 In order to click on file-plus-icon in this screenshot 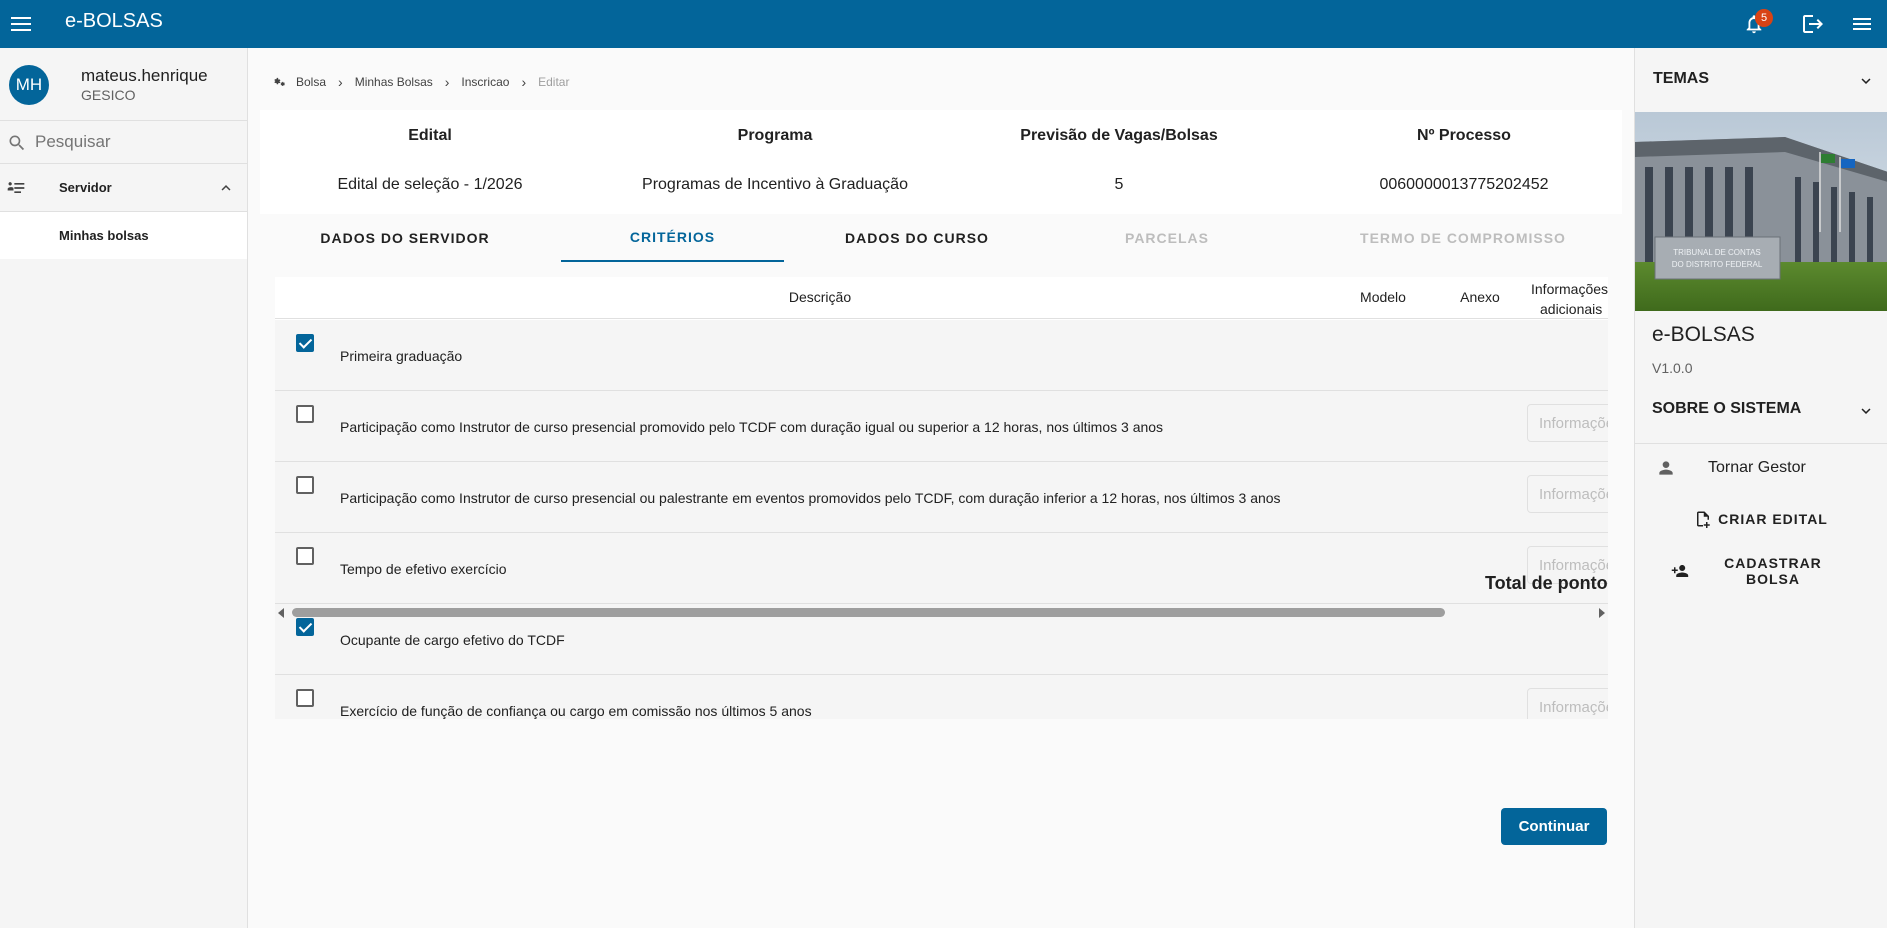, I will do `click(1703, 519)`.